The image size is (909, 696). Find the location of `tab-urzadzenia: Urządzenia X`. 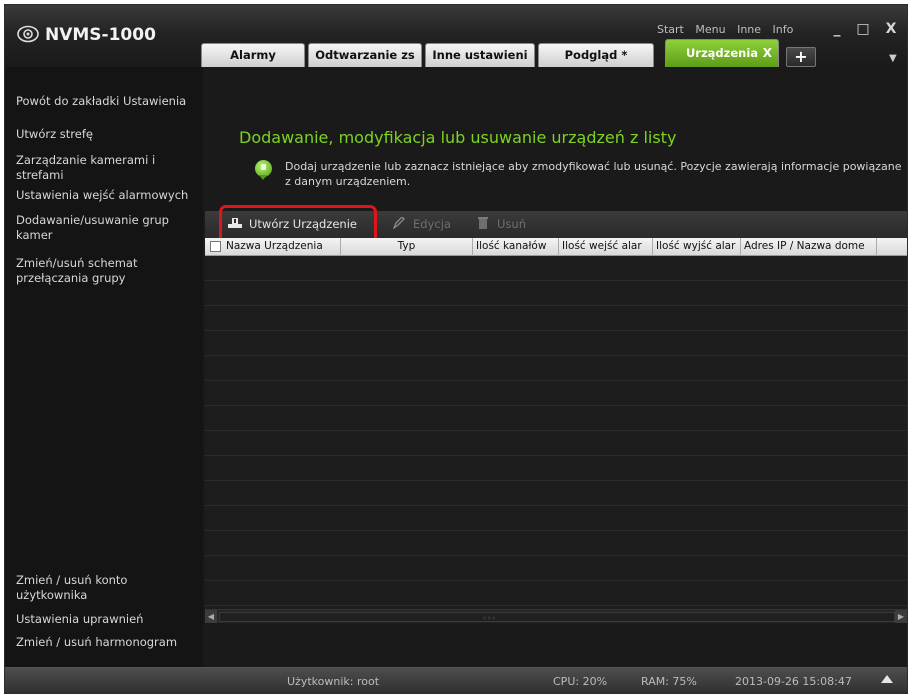

tab-urzadzenia: Urządzenia X is located at coordinates (722, 53).